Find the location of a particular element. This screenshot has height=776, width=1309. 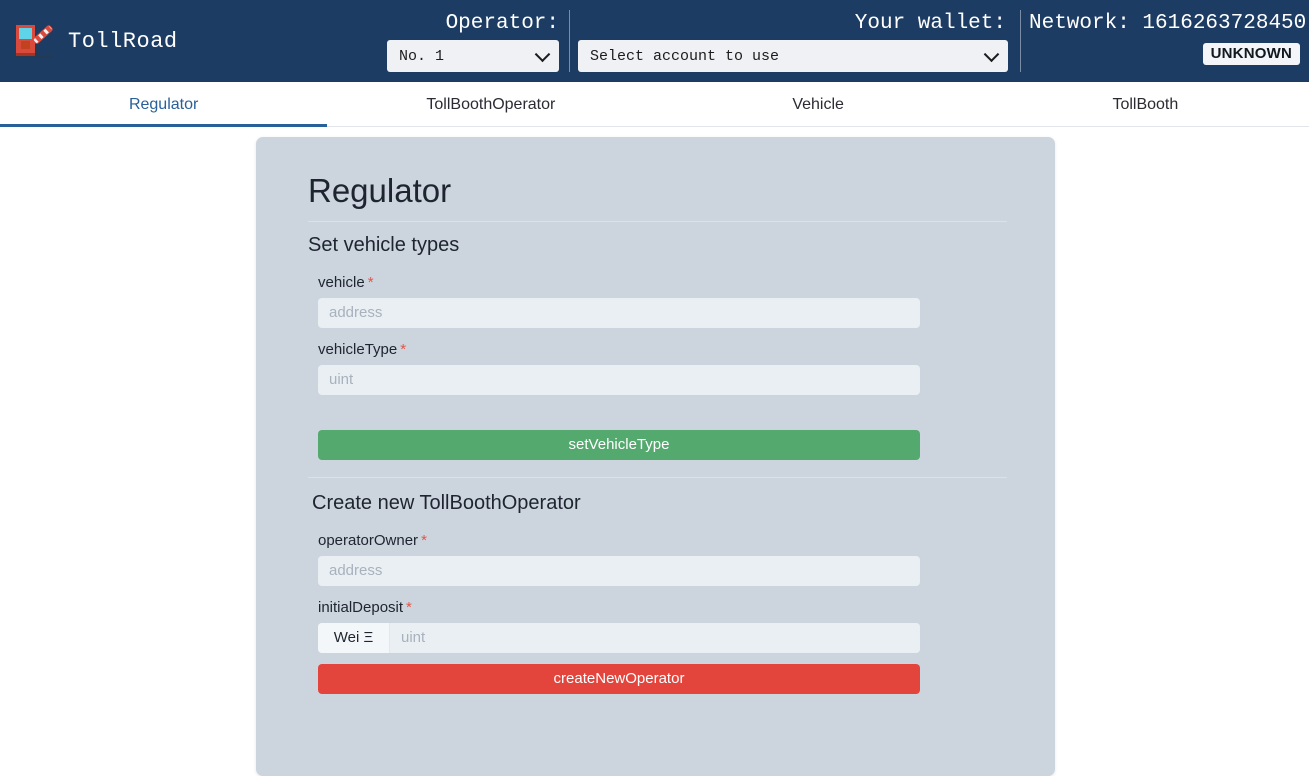

field-label-initial-deposit: initialDeposit * is located at coordinates (662, 607).